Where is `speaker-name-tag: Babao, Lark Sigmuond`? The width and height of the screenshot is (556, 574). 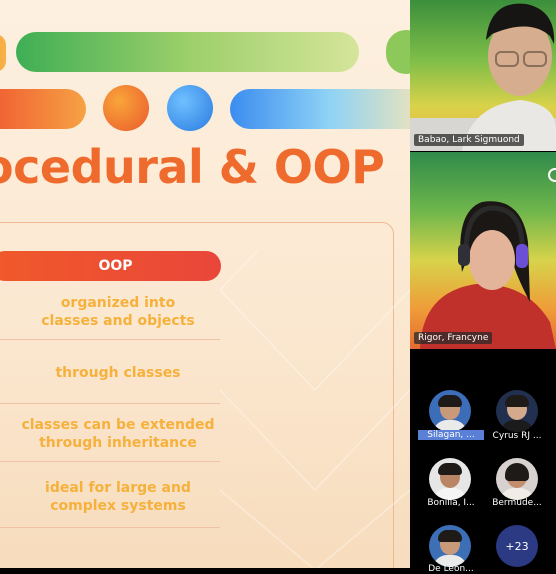
speaker-name-tag: Babao, Lark Sigmuond is located at coordinates (469, 140).